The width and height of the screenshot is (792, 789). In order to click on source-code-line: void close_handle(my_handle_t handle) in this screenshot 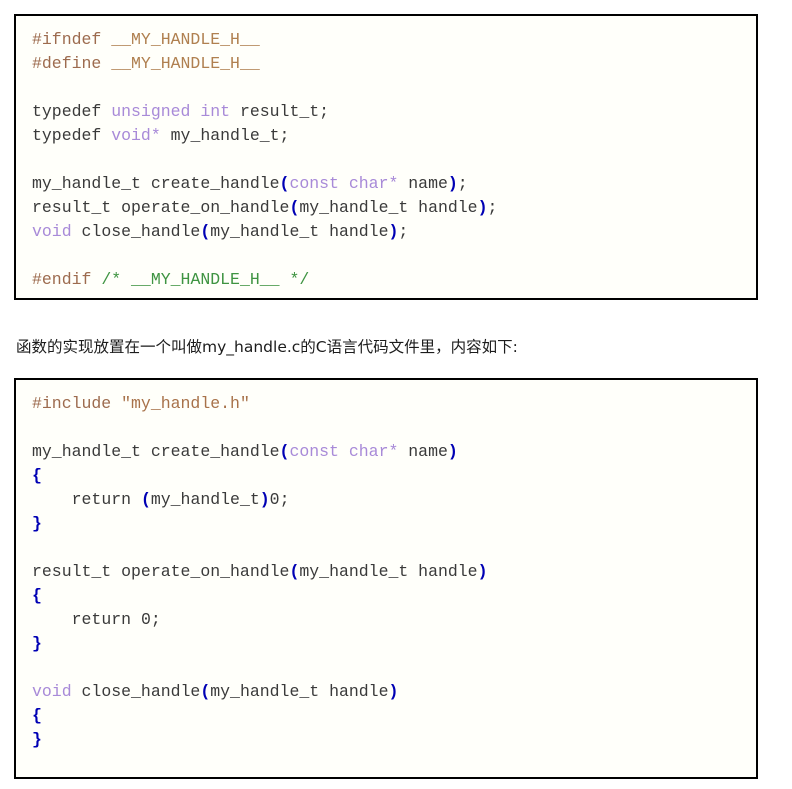, I will do `click(394, 692)`.